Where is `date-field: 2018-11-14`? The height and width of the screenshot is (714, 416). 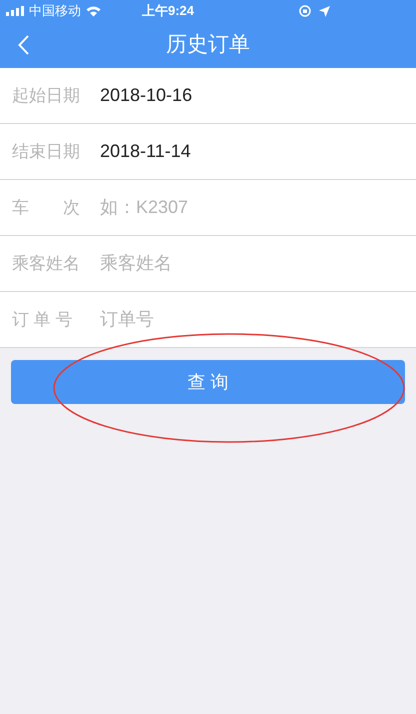
date-field: 2018-11-14 is located at coordinates (252, 151).